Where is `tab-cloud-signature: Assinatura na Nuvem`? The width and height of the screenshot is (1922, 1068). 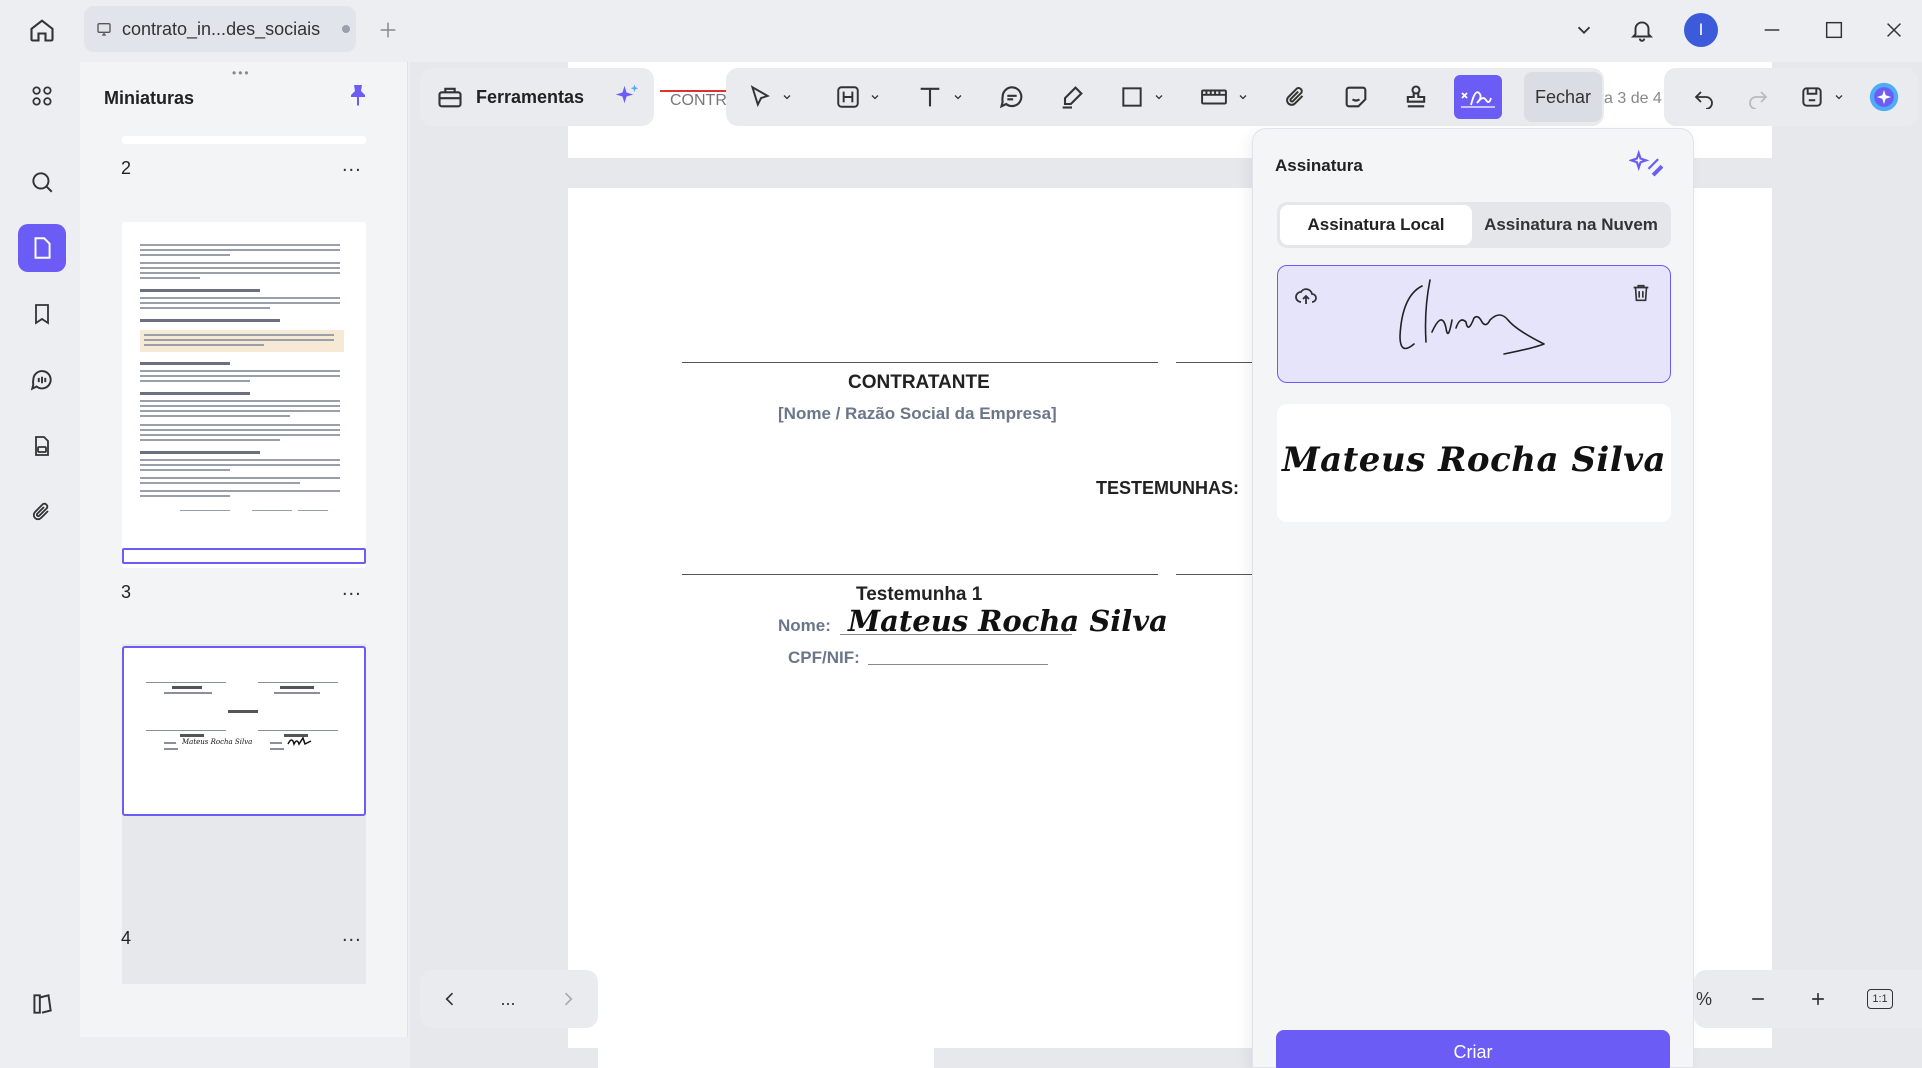
tab-cloud-signature: Assinatura na Nuvem is located at coordinates (1571, 225).